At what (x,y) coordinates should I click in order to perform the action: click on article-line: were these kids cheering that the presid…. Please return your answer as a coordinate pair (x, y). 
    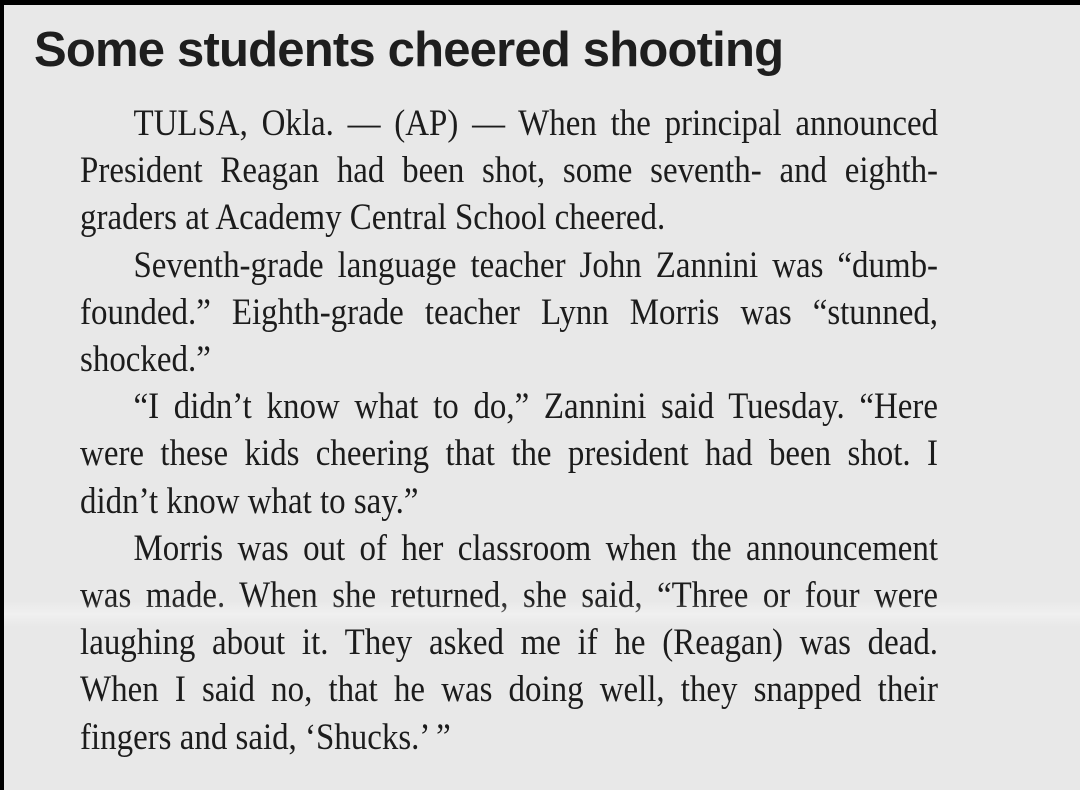
    Looking at the image, I should click on (509, 454).